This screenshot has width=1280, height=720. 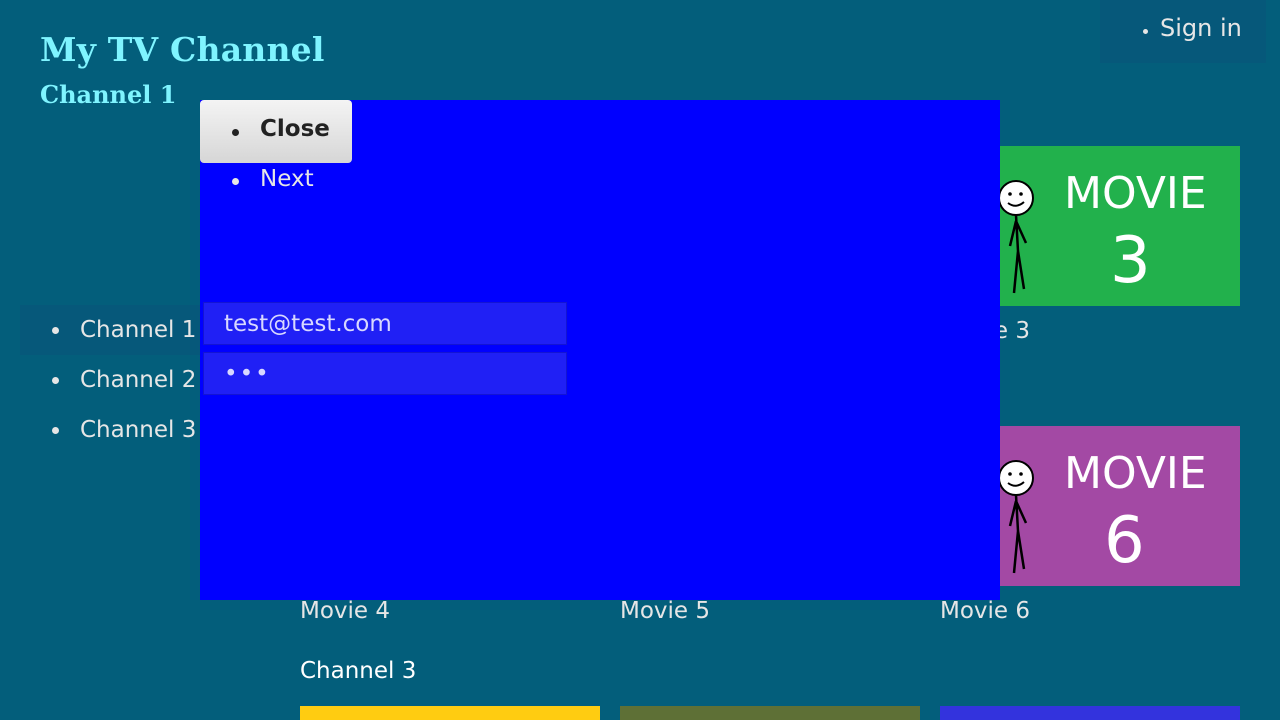 I want to click on next-button: Next, so click(x=276, y=182).